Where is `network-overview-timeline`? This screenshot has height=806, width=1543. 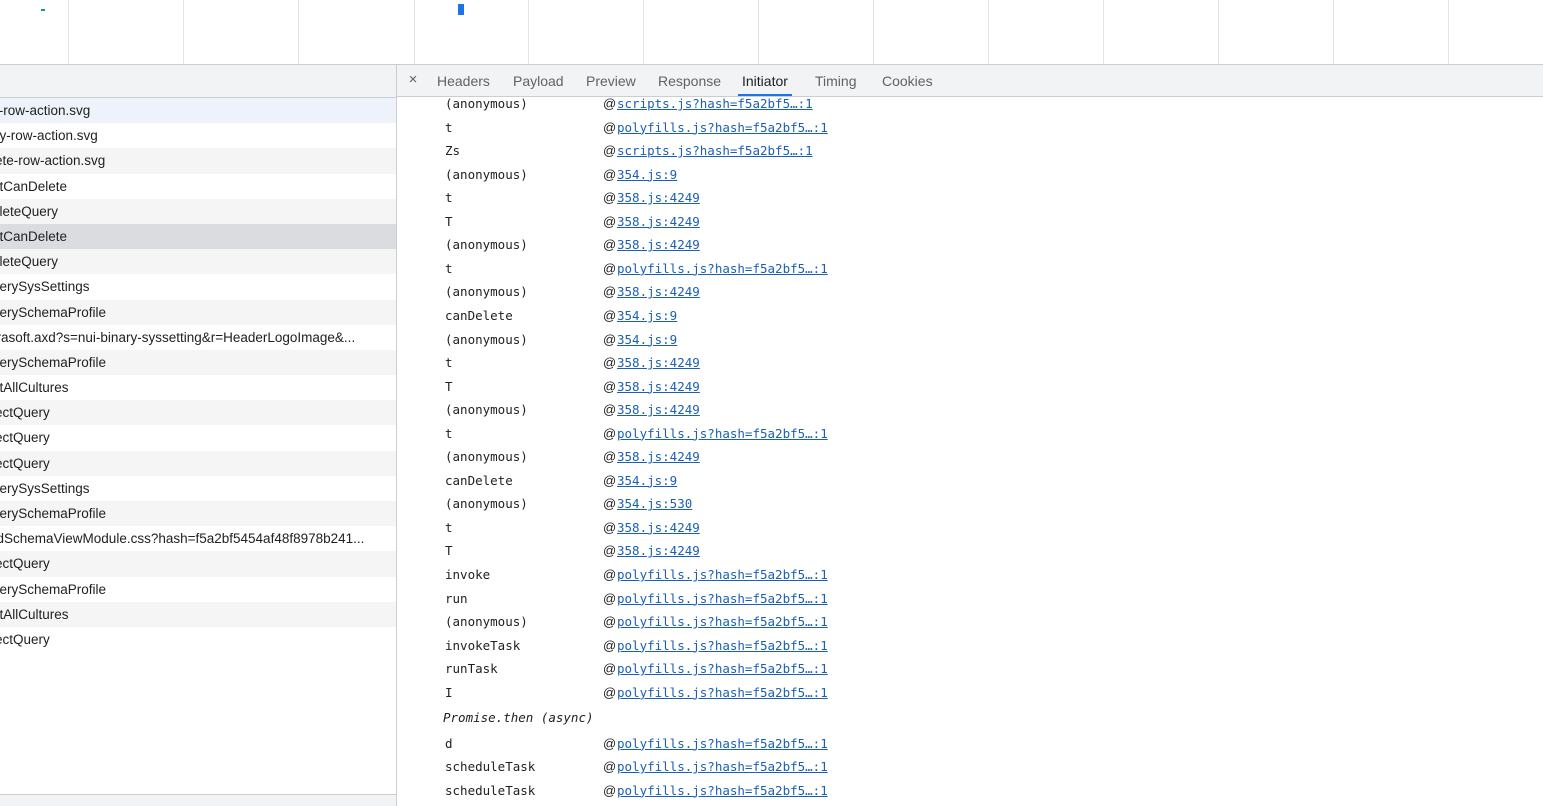
network-overview-timeline is located at coordinates (771, 32).